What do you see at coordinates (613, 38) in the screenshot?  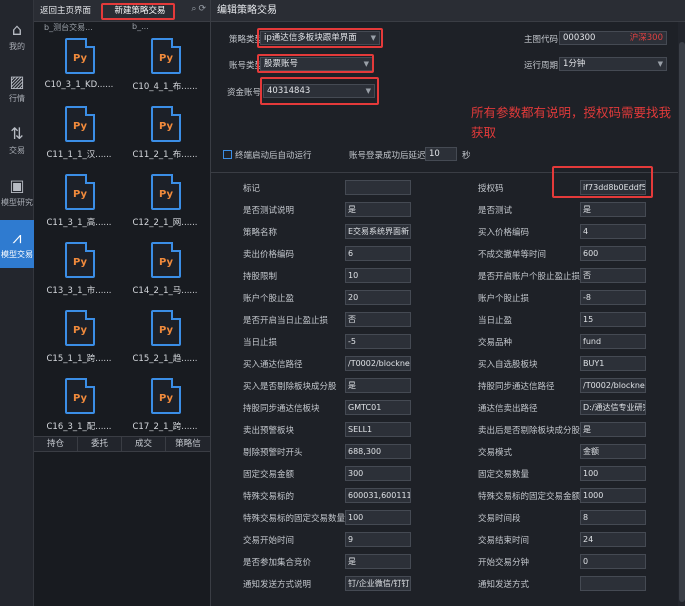 I see `main-code-input: 000300 沪深300` at bounding box center [613, 38].